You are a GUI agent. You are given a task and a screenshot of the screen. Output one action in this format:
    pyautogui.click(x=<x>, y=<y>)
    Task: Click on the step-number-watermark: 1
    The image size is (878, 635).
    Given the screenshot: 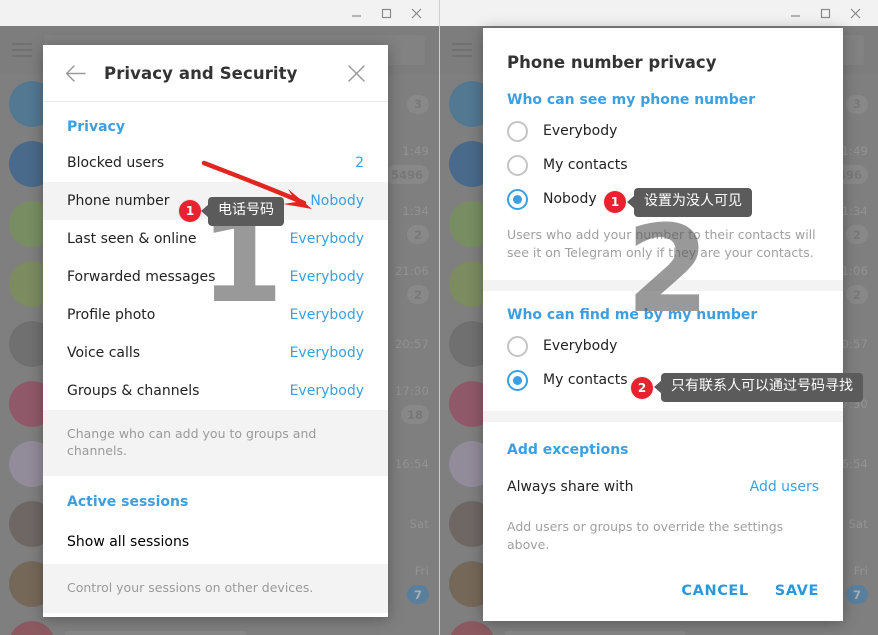 What is the action you would take?
    pyautogui.click(x=242, y=260)
    